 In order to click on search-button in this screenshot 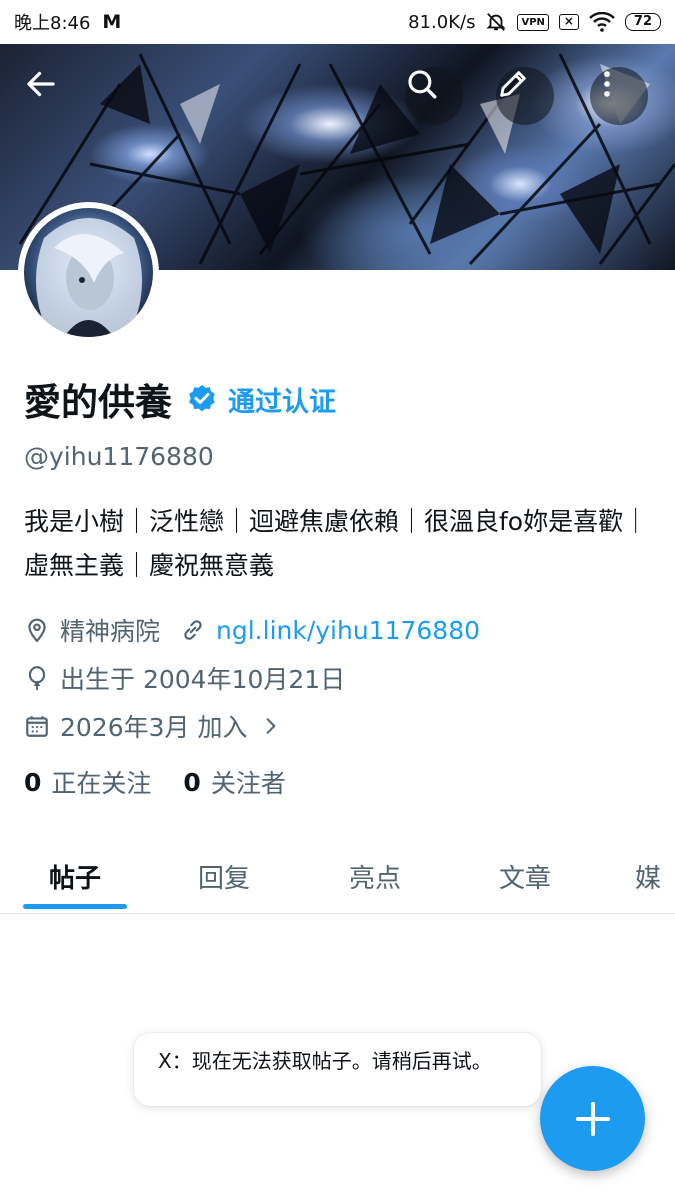, I will do `click(434, 96)`.